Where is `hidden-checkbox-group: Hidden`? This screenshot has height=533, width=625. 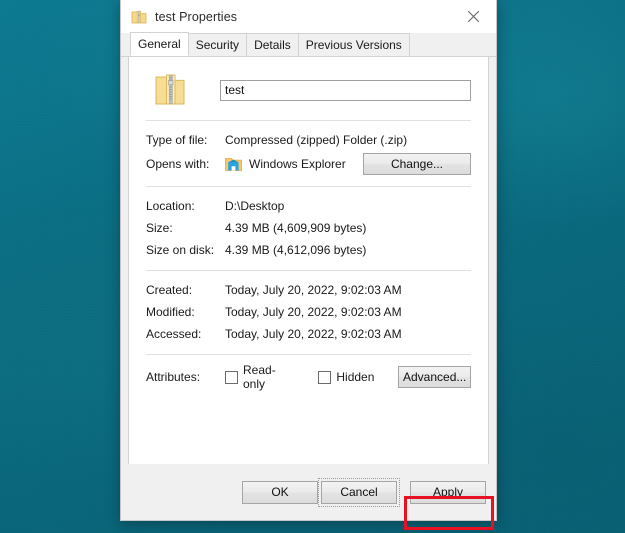 hidden-checkbox-group: Hidden is located at coordinates (346, 377).